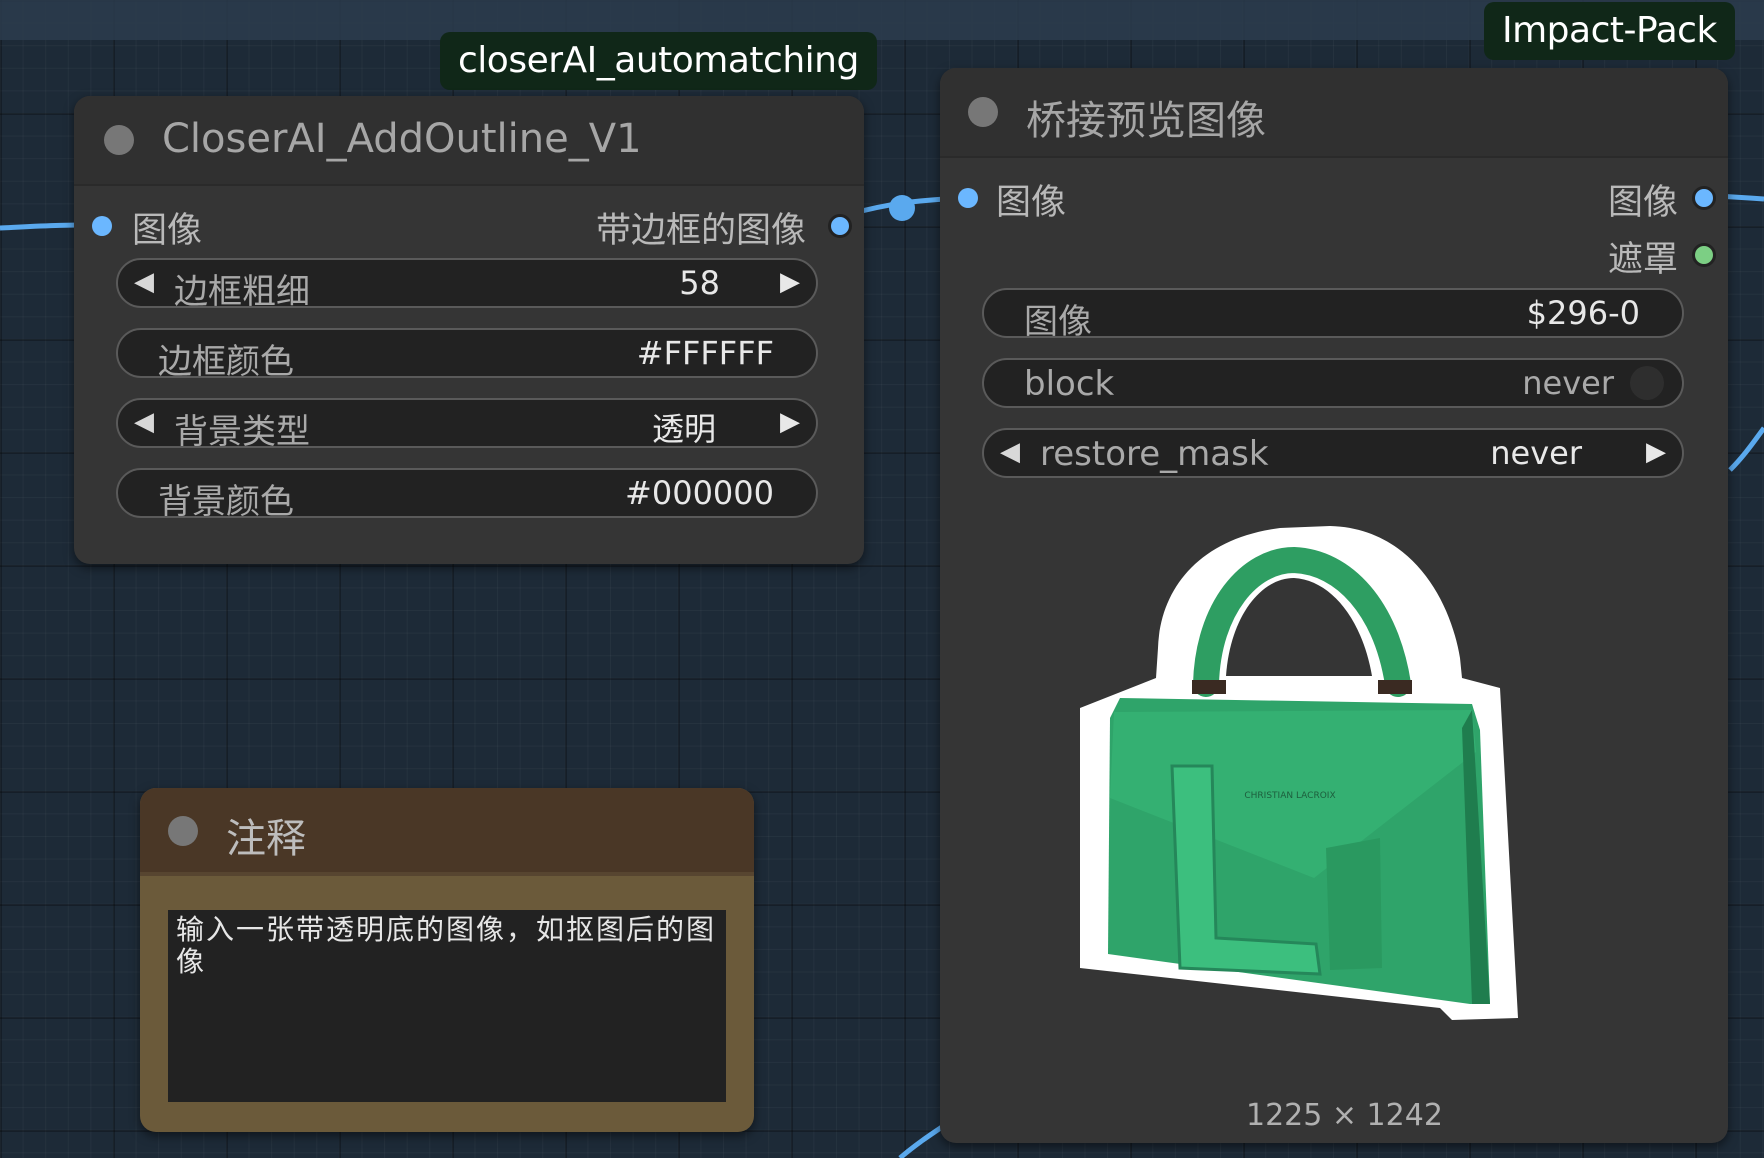 The width and height of the screenshot is (1764, 1158). I want to click on widget-label: 图像, so click(1058, 322).